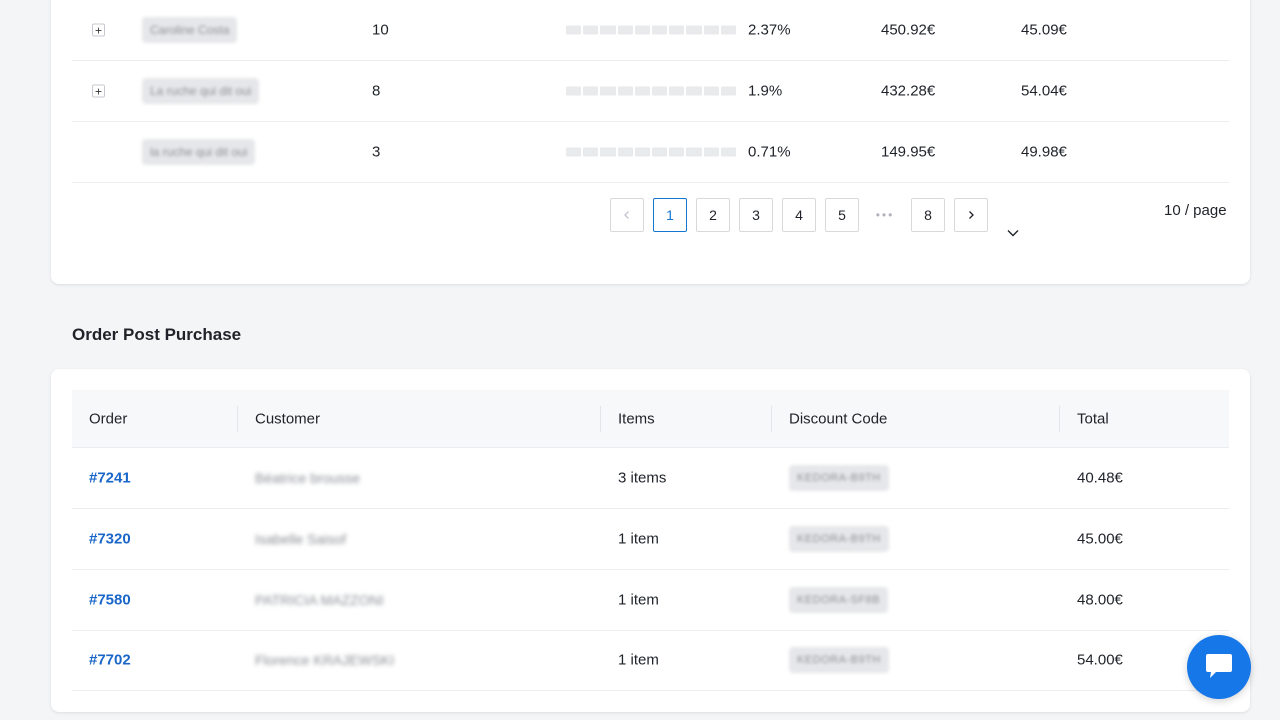 The height and width of the screenshot is (720, 1280). I want to click on section-title: Order Post Purchase, so click(157, 334).